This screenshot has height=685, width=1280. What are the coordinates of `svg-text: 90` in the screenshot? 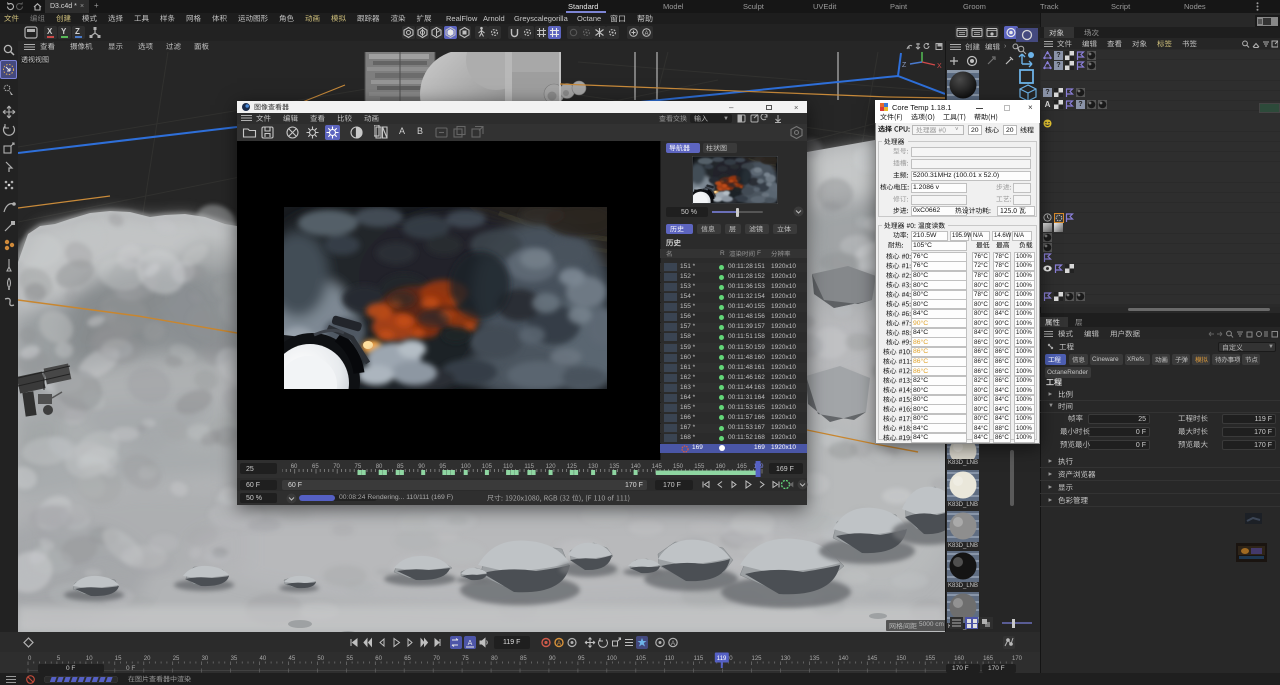 It's located at (552, 659).